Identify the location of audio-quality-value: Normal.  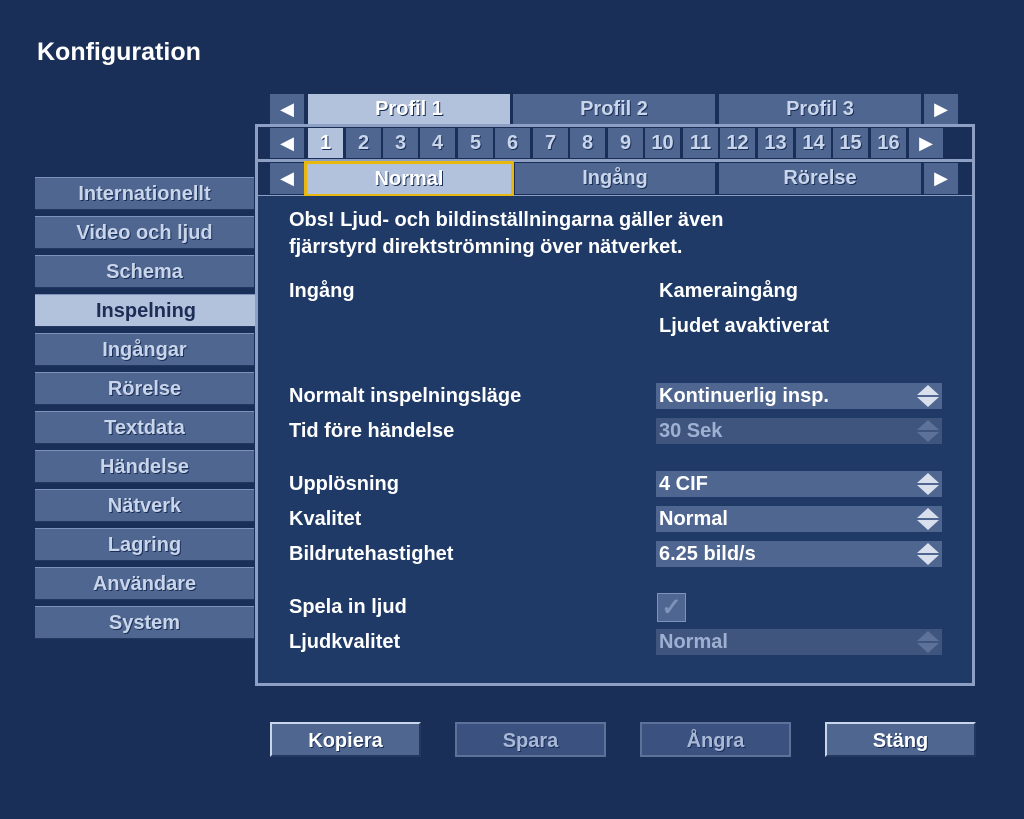
(693, 642).